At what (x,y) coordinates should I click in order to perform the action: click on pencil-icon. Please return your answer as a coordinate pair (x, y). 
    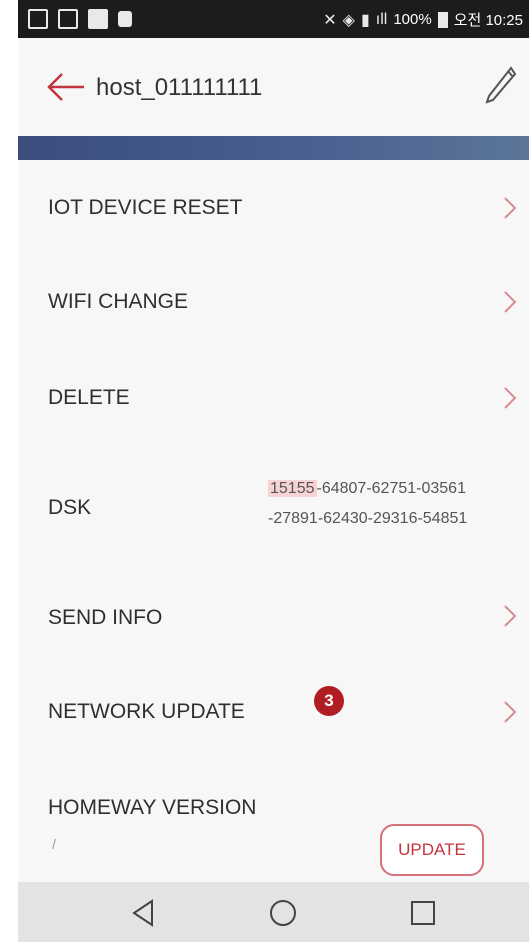
    Looking at the image, I should click on (500, 84).